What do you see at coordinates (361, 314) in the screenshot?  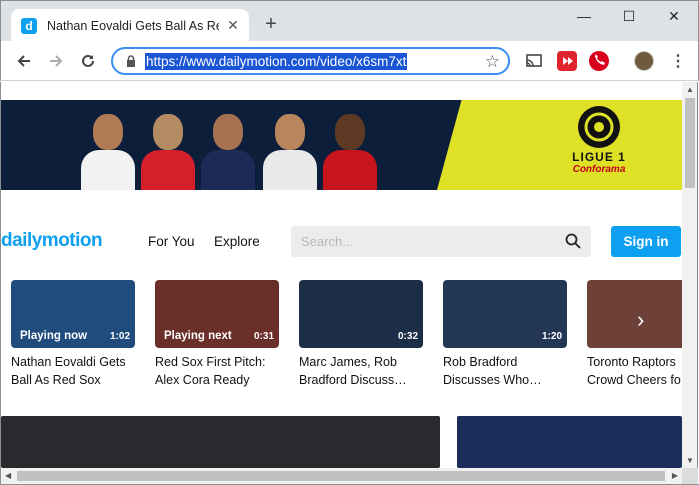 I see `video-thumbnail: 0:32` at bounding box center [361, 314].